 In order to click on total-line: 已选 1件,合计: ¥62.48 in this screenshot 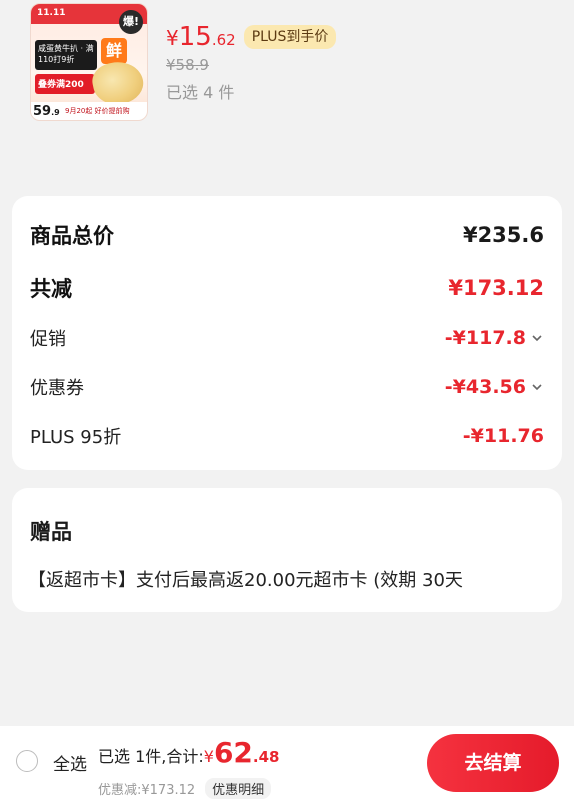, I will do `click(188, 752)`.